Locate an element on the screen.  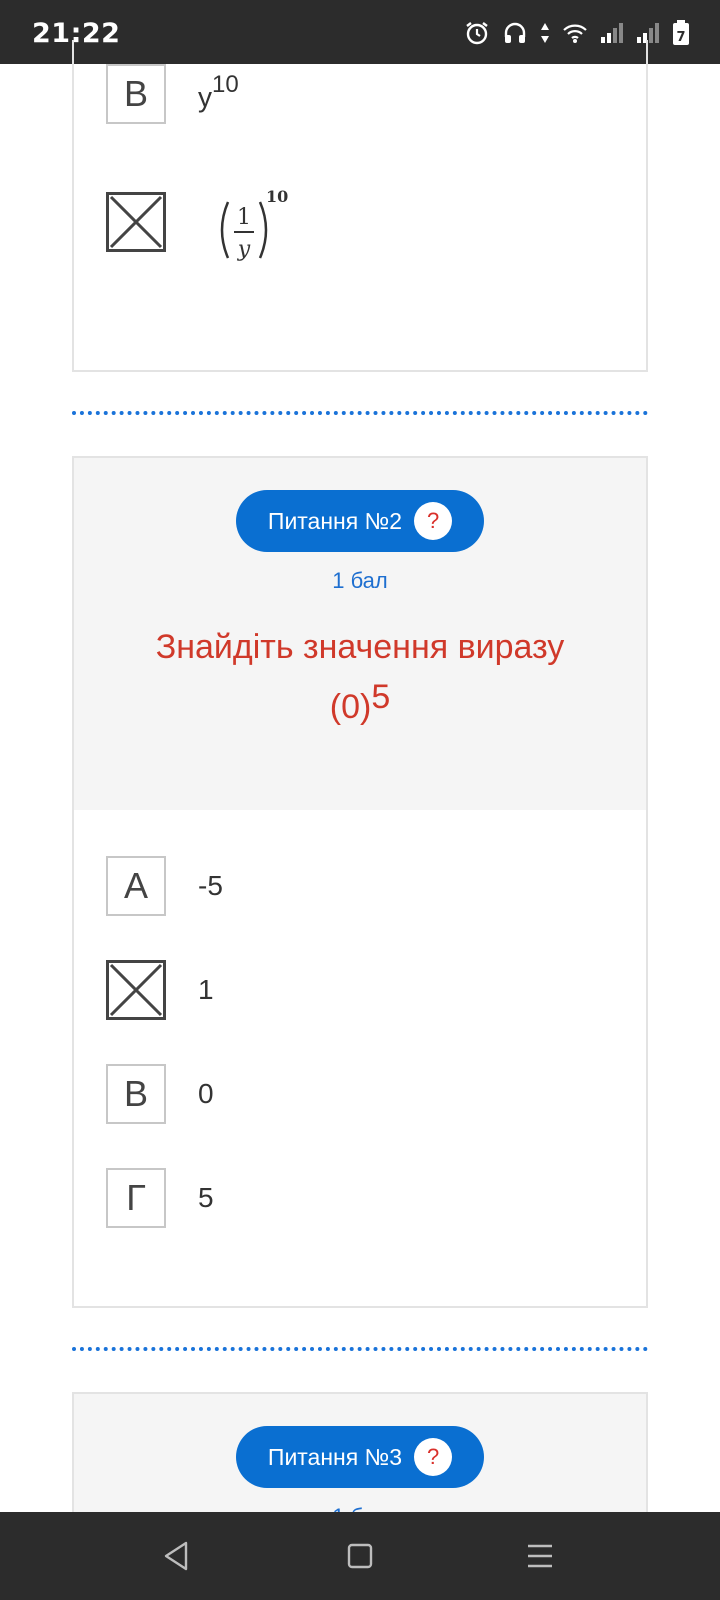
answer-option-v: В y10 is located at coordinates (172, 94).